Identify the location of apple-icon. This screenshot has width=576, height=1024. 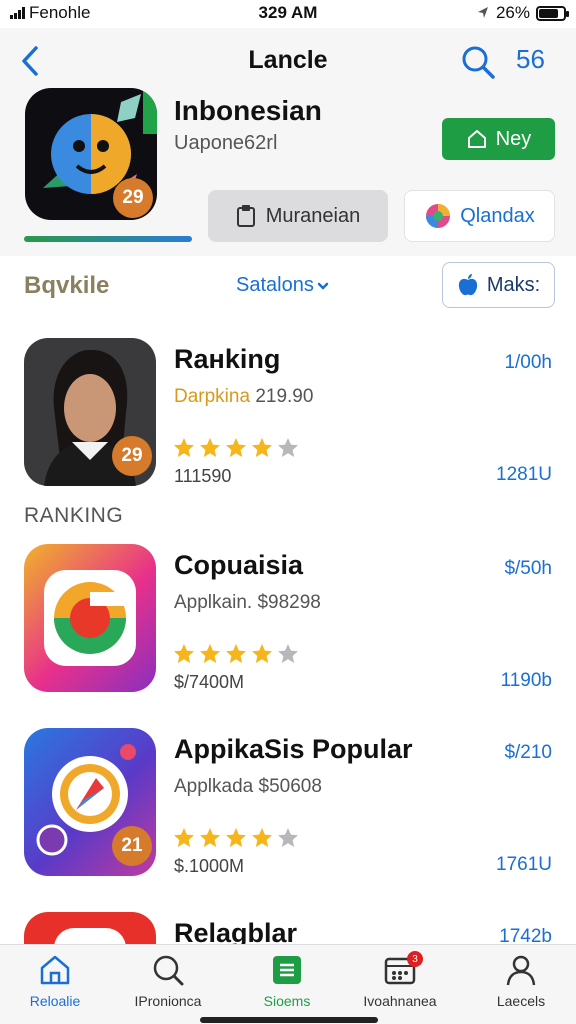
(467, 285).